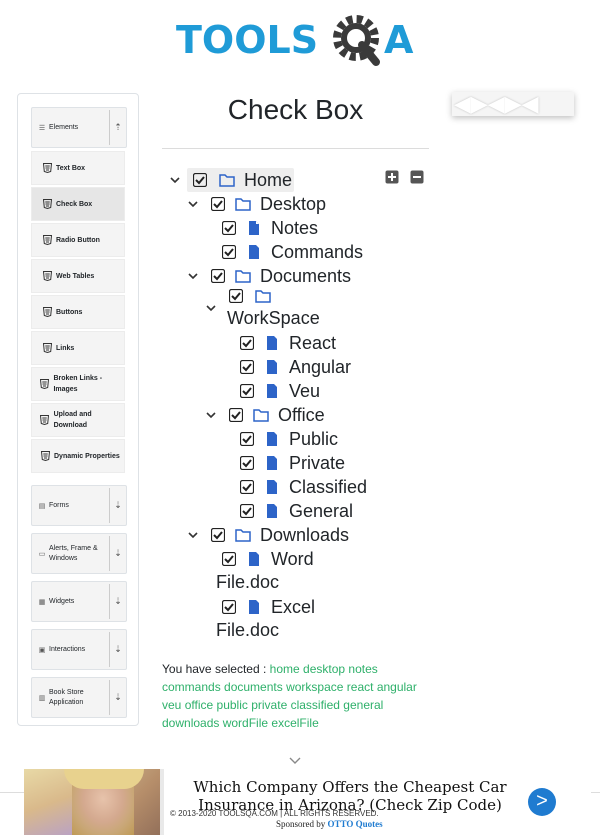  Describe the element at coordinates (268, 180) in the screenshot. I see `tree-node-label: Home` at that location.